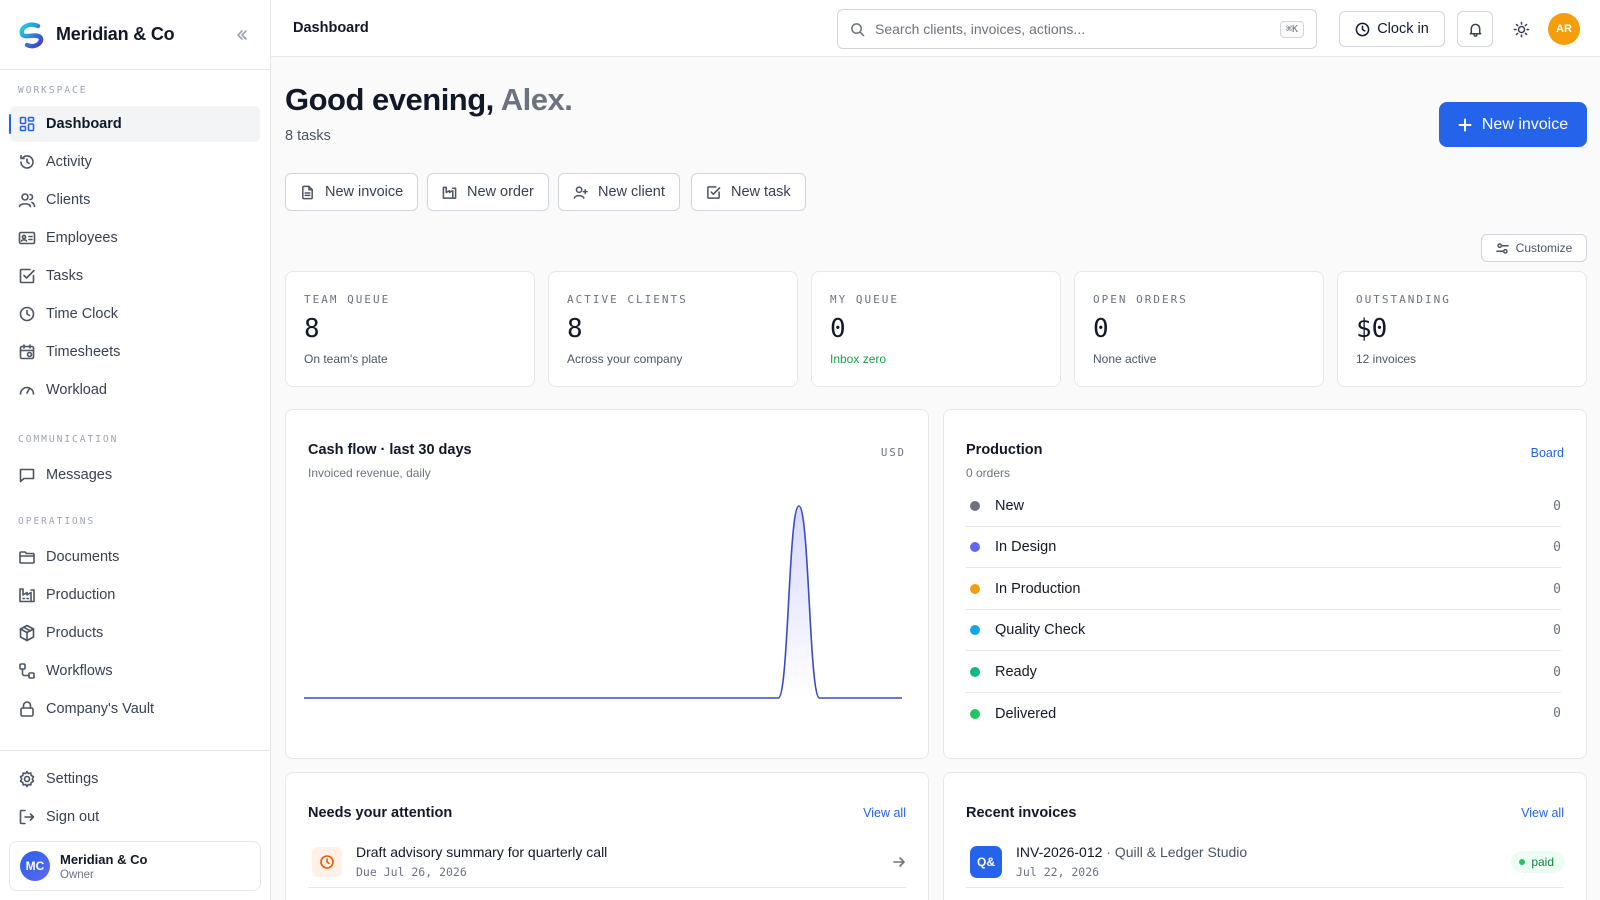  What do you see at coordinates (104, 859) in the screenshot?
I see `account-name: Meridian & Co` at bounding box center [104, 859].